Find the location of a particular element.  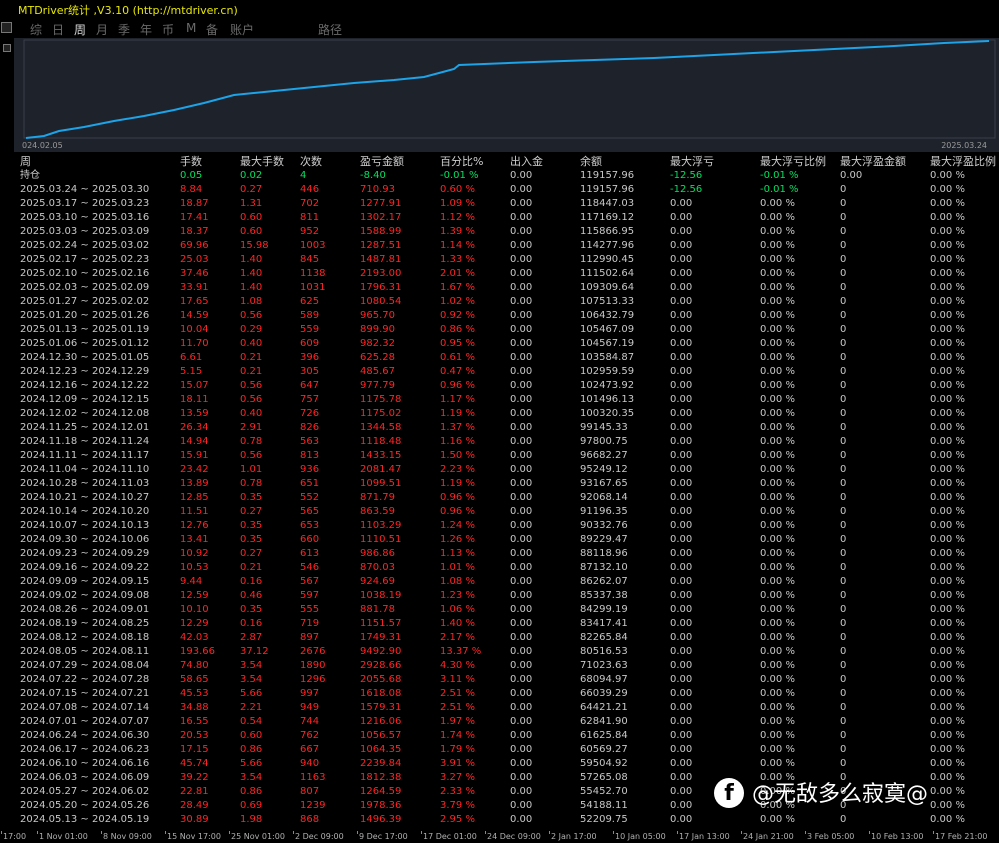

table-cell: 651 is located at coordinates (310, 483).